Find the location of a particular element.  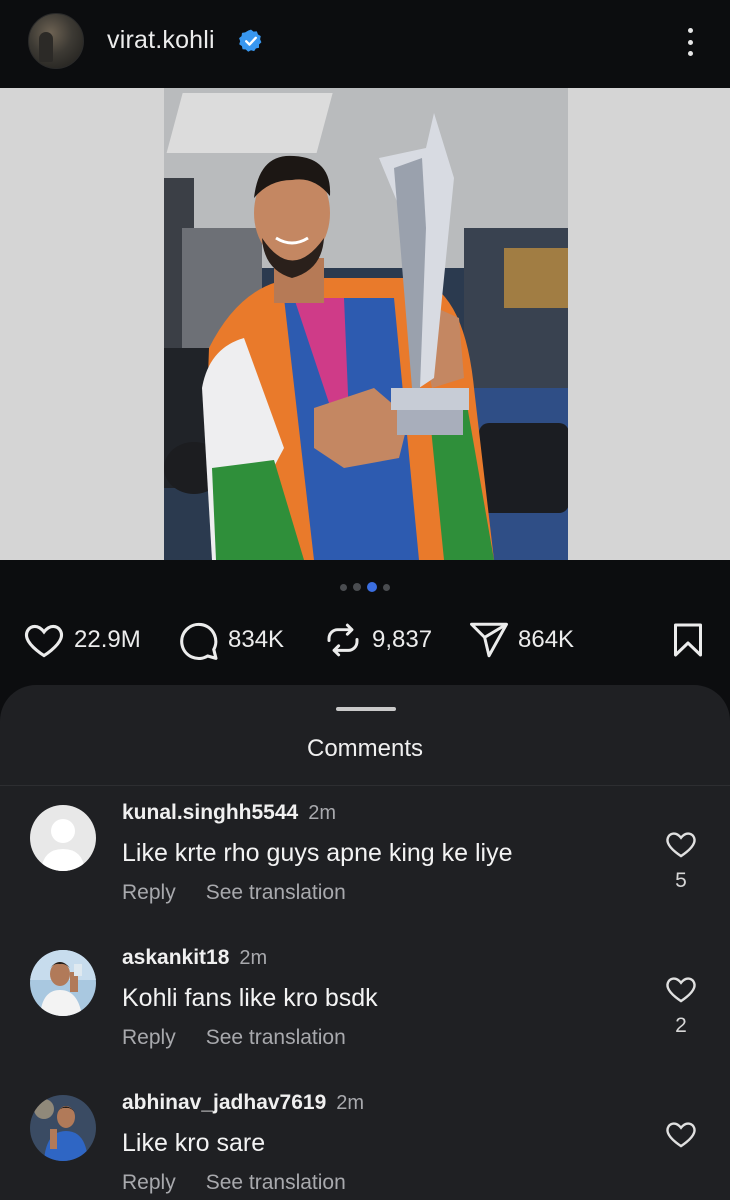

send-icon is located at coordinates (489, 640).